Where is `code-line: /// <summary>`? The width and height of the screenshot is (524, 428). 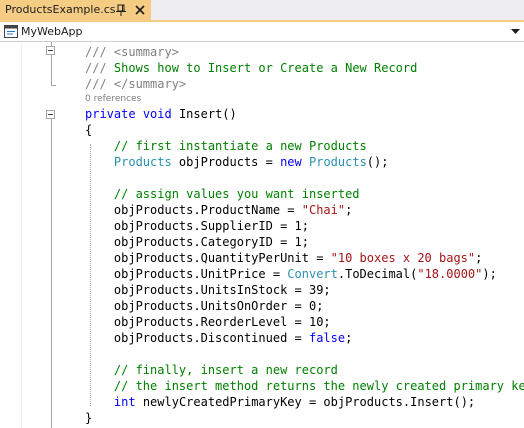
code-line: /// <summary> is located at coordinates (132, 52).